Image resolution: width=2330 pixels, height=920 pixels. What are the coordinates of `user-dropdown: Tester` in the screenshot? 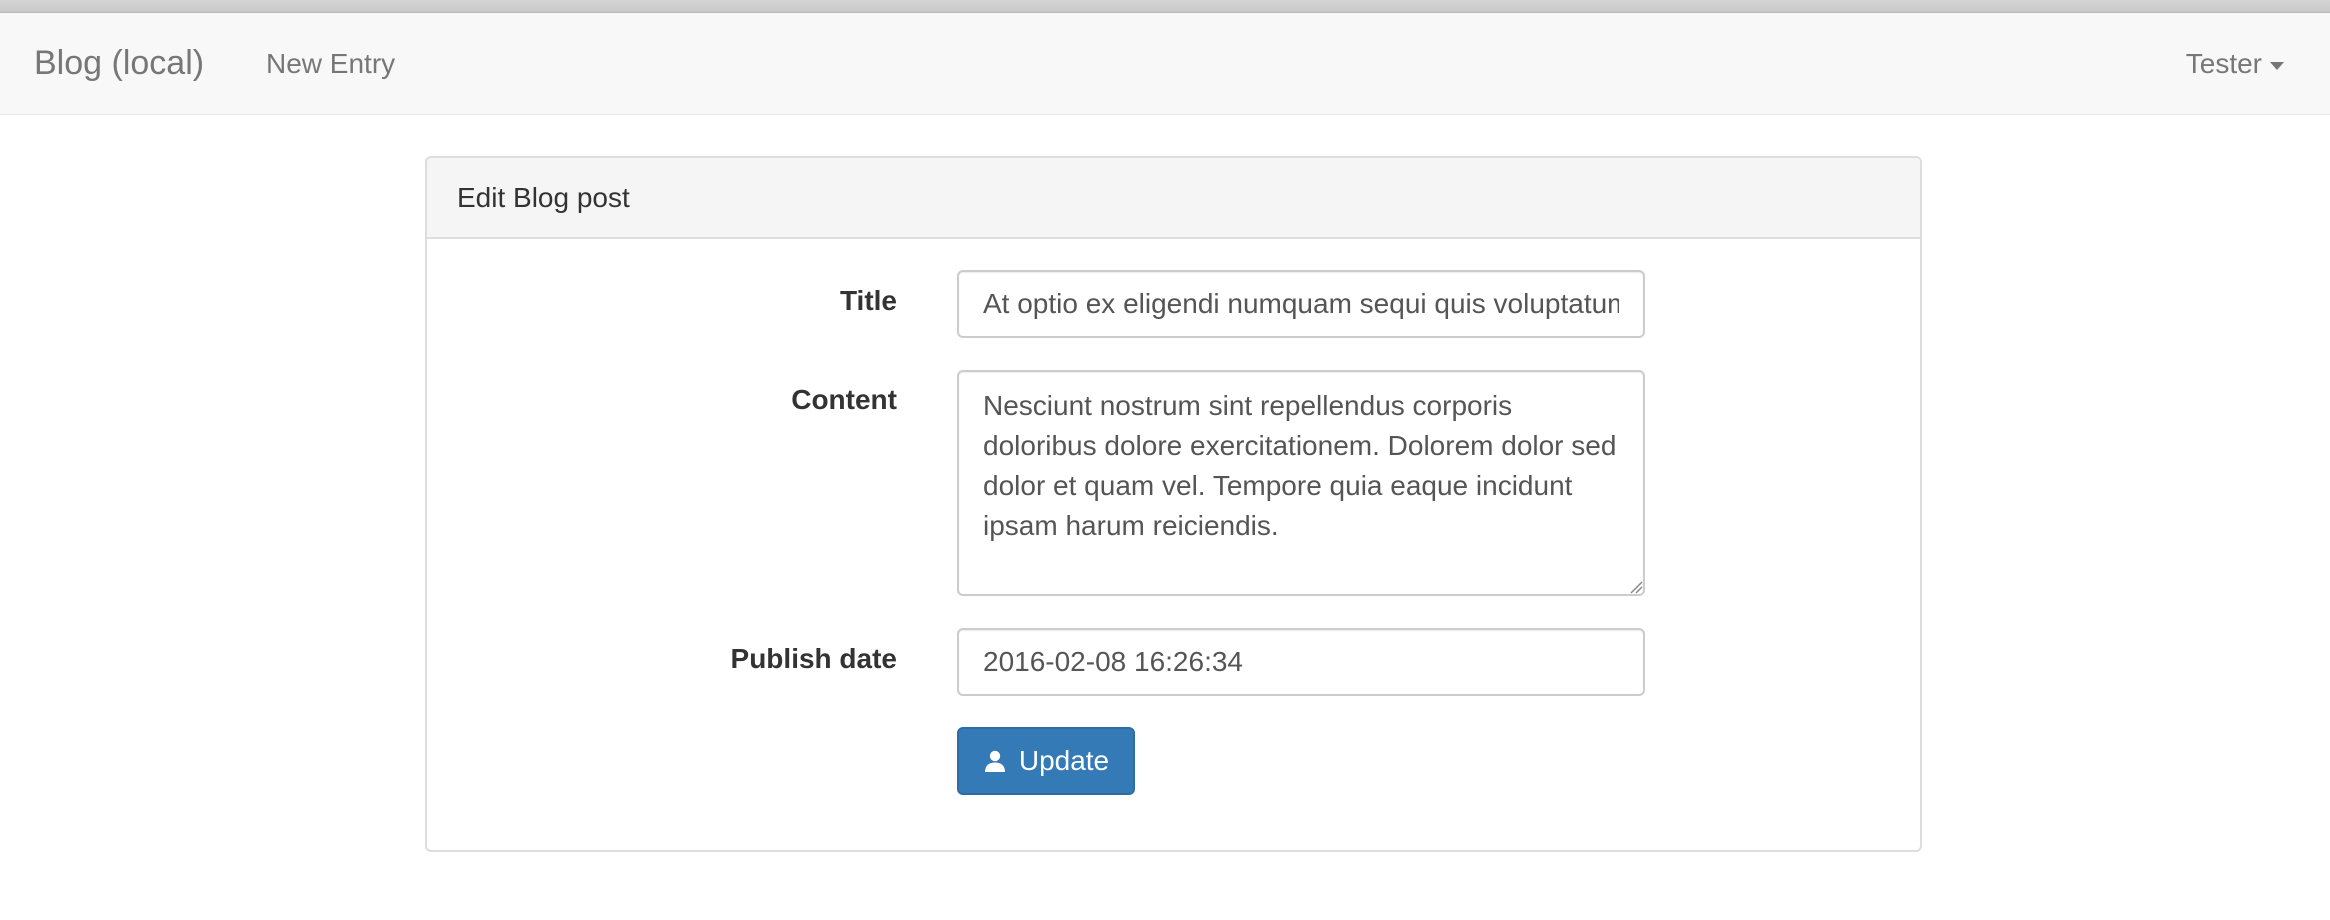 It's located at (2235, 63).